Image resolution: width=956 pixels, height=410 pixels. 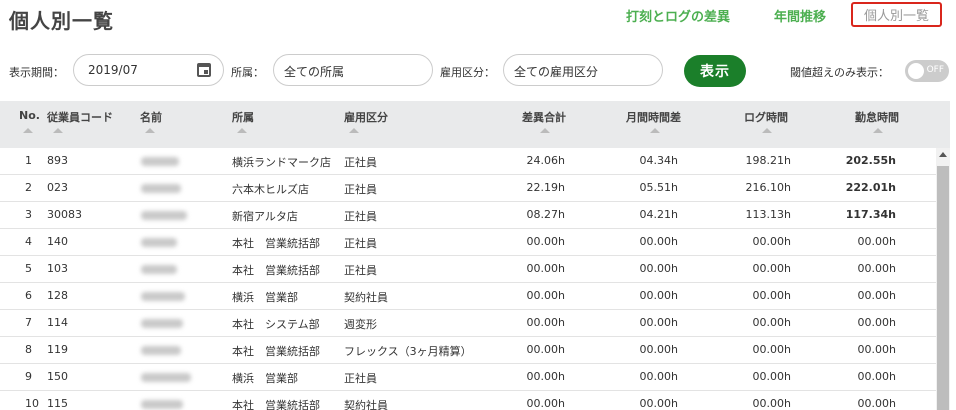 What do you see at coordinates (29, 115) in the screenshot?
I see `col-no: No.` at bounding box center [29, 115].